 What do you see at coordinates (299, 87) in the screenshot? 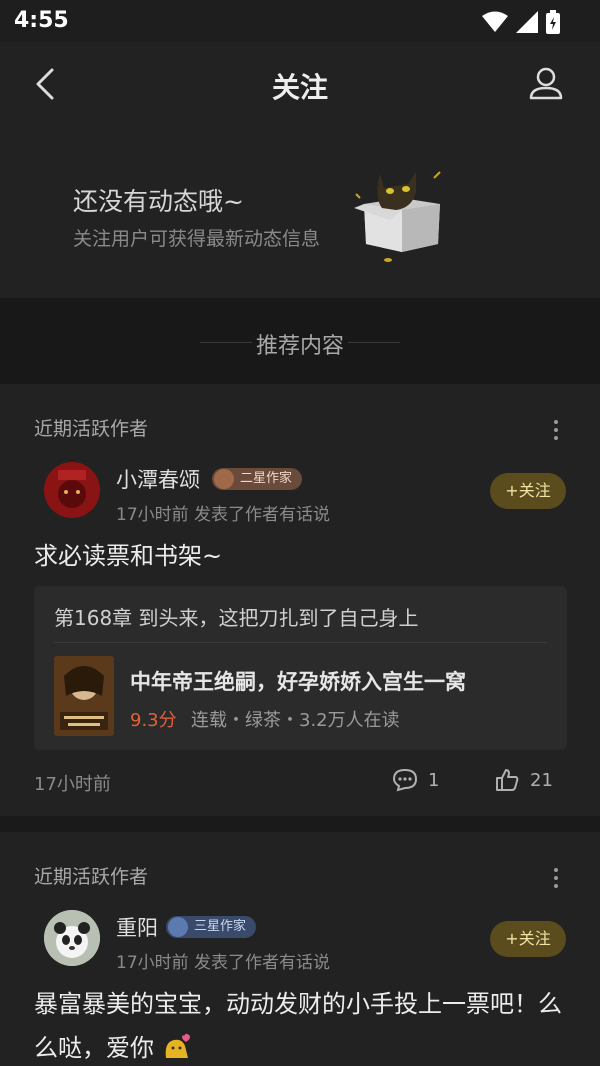
I see `page-title: 关注` at bounding box center [299, 87].